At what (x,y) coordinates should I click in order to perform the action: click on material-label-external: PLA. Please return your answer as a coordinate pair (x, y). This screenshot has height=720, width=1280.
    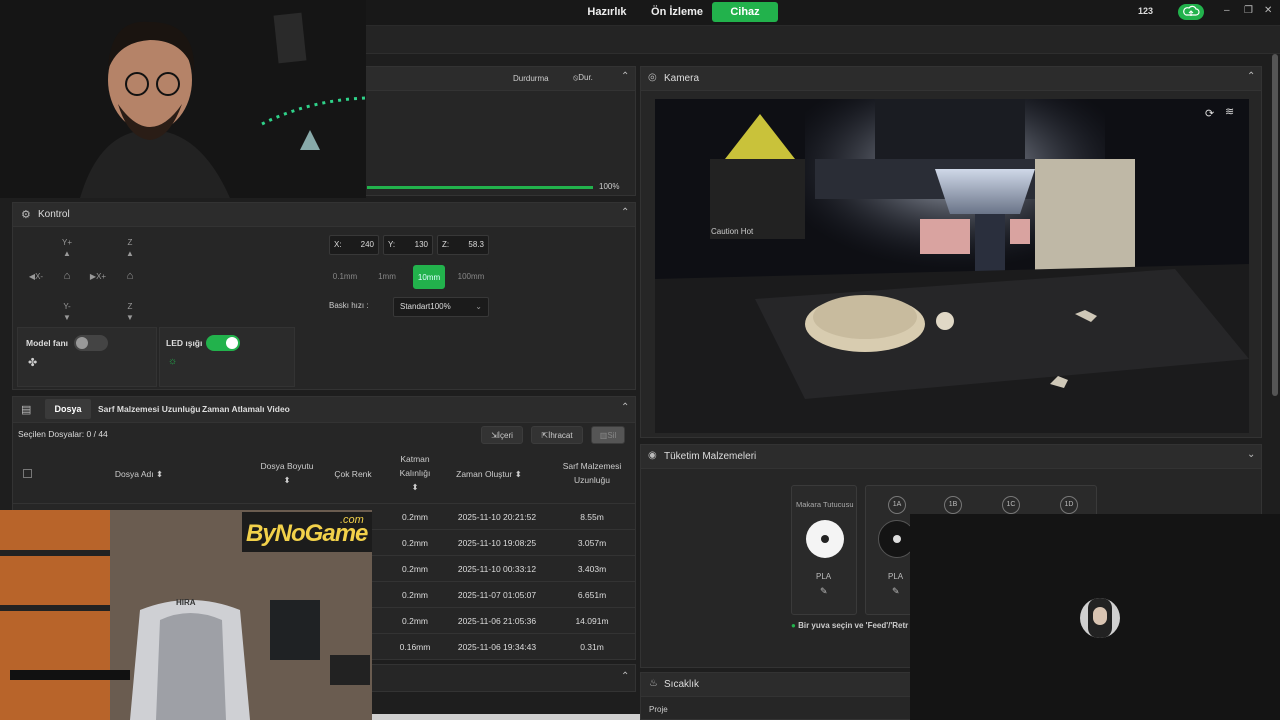
    Looking at the image, I should click on (824, 576).